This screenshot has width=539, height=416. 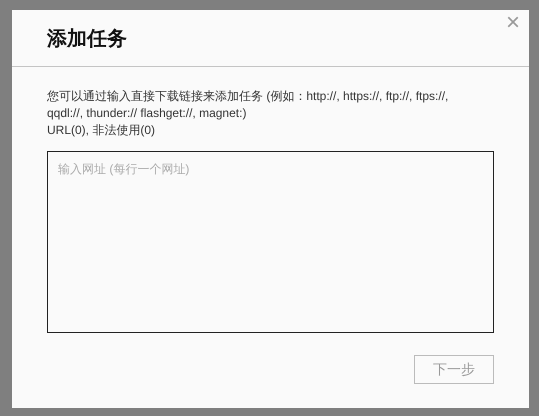 I want to click on instructions-text: 您可以通过输入直接下载链接来添加任务 (例如：http://, https://, ftp://, ftps://, qqdl://, thunder:// flashget://, magnet:), so click(x=248, y=105).